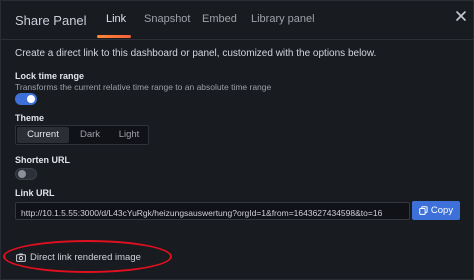  I want to click on copy-button-label: Copy, so click(442, 210).